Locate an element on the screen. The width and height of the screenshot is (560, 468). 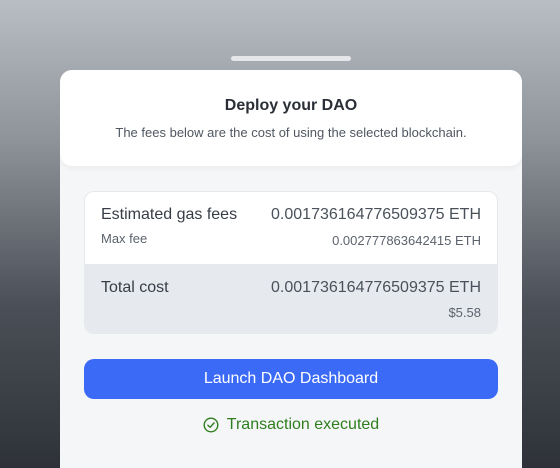
check-circle-icon is located at coordinates (211, 425).